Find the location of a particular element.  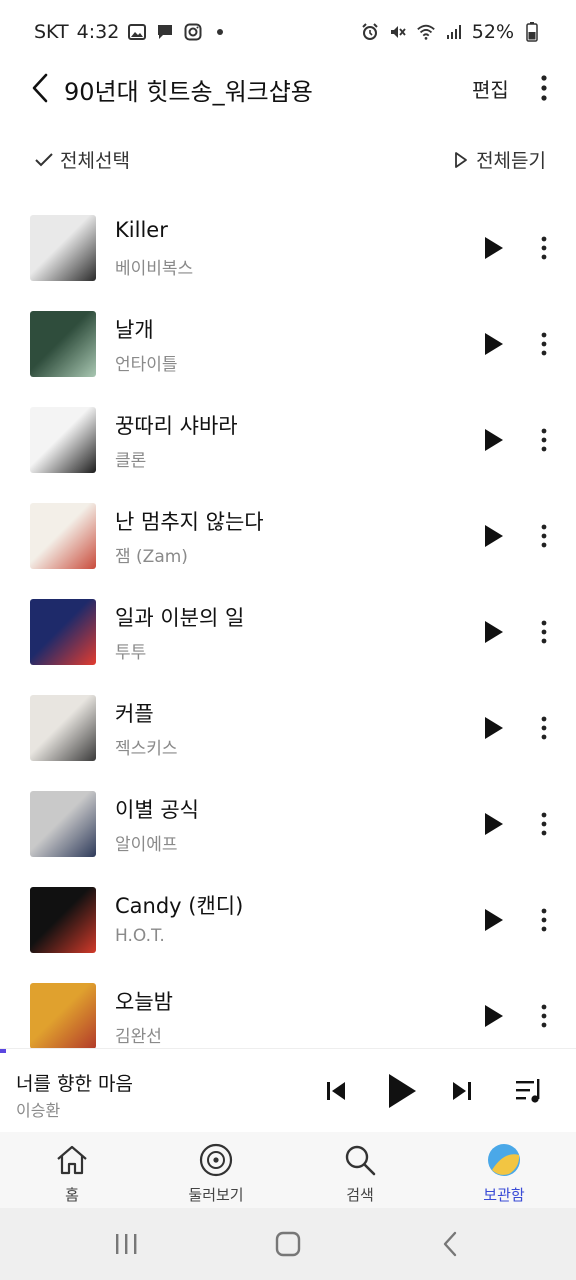

recent-apps-icon is located at coordinates (126, 1244).